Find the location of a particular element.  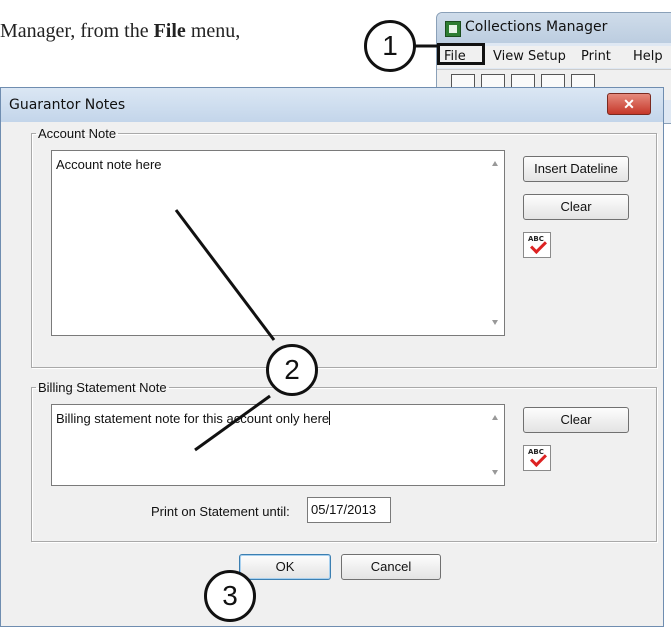

app-icon is located at coordinates (453, 29).